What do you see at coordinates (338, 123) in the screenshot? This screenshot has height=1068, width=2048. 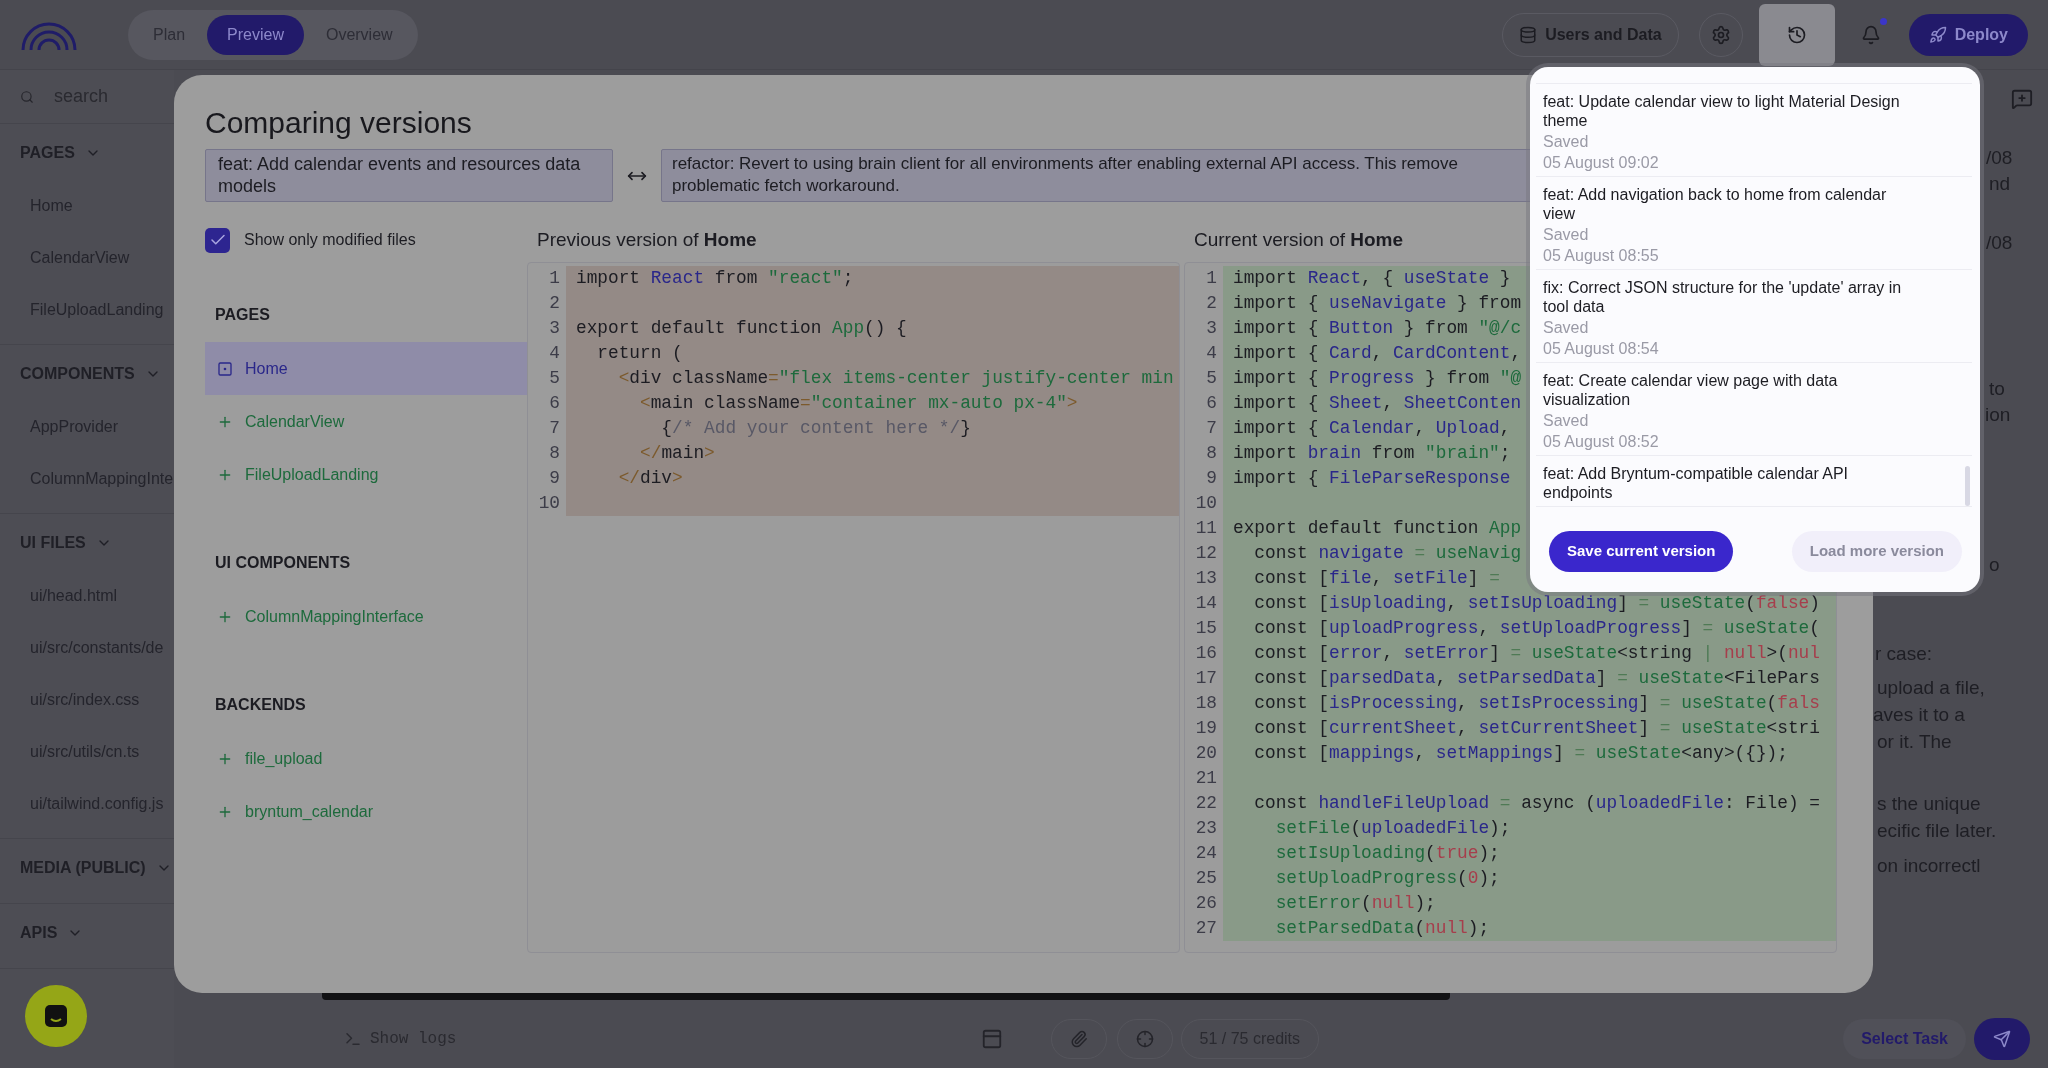 I see `dialog-title: Comparing versions` at bounding box center [338, 123].